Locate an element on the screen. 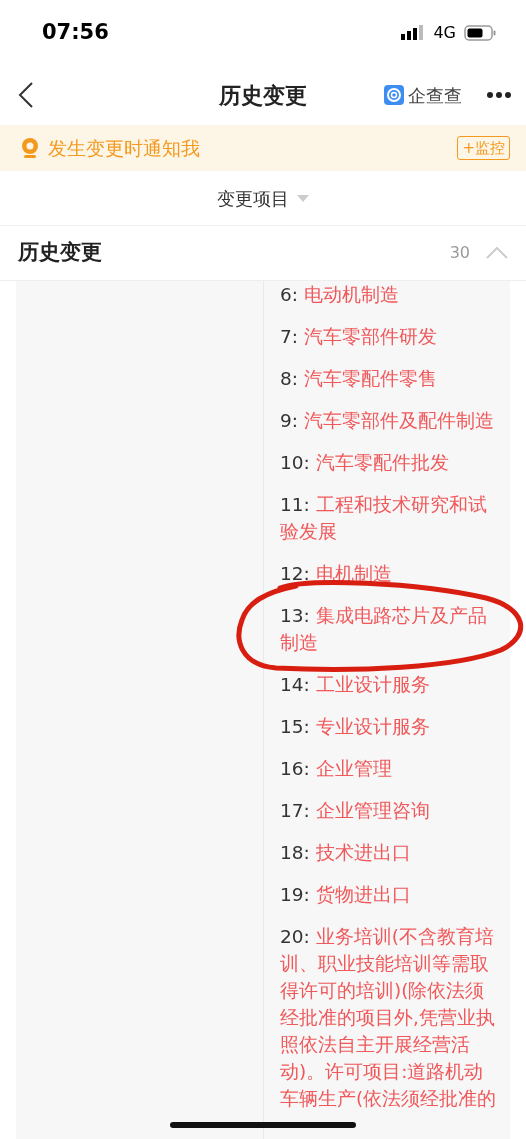 The width and height of the screenshot is (526, 1139). bell-icon is located at coordinates (30, 148).